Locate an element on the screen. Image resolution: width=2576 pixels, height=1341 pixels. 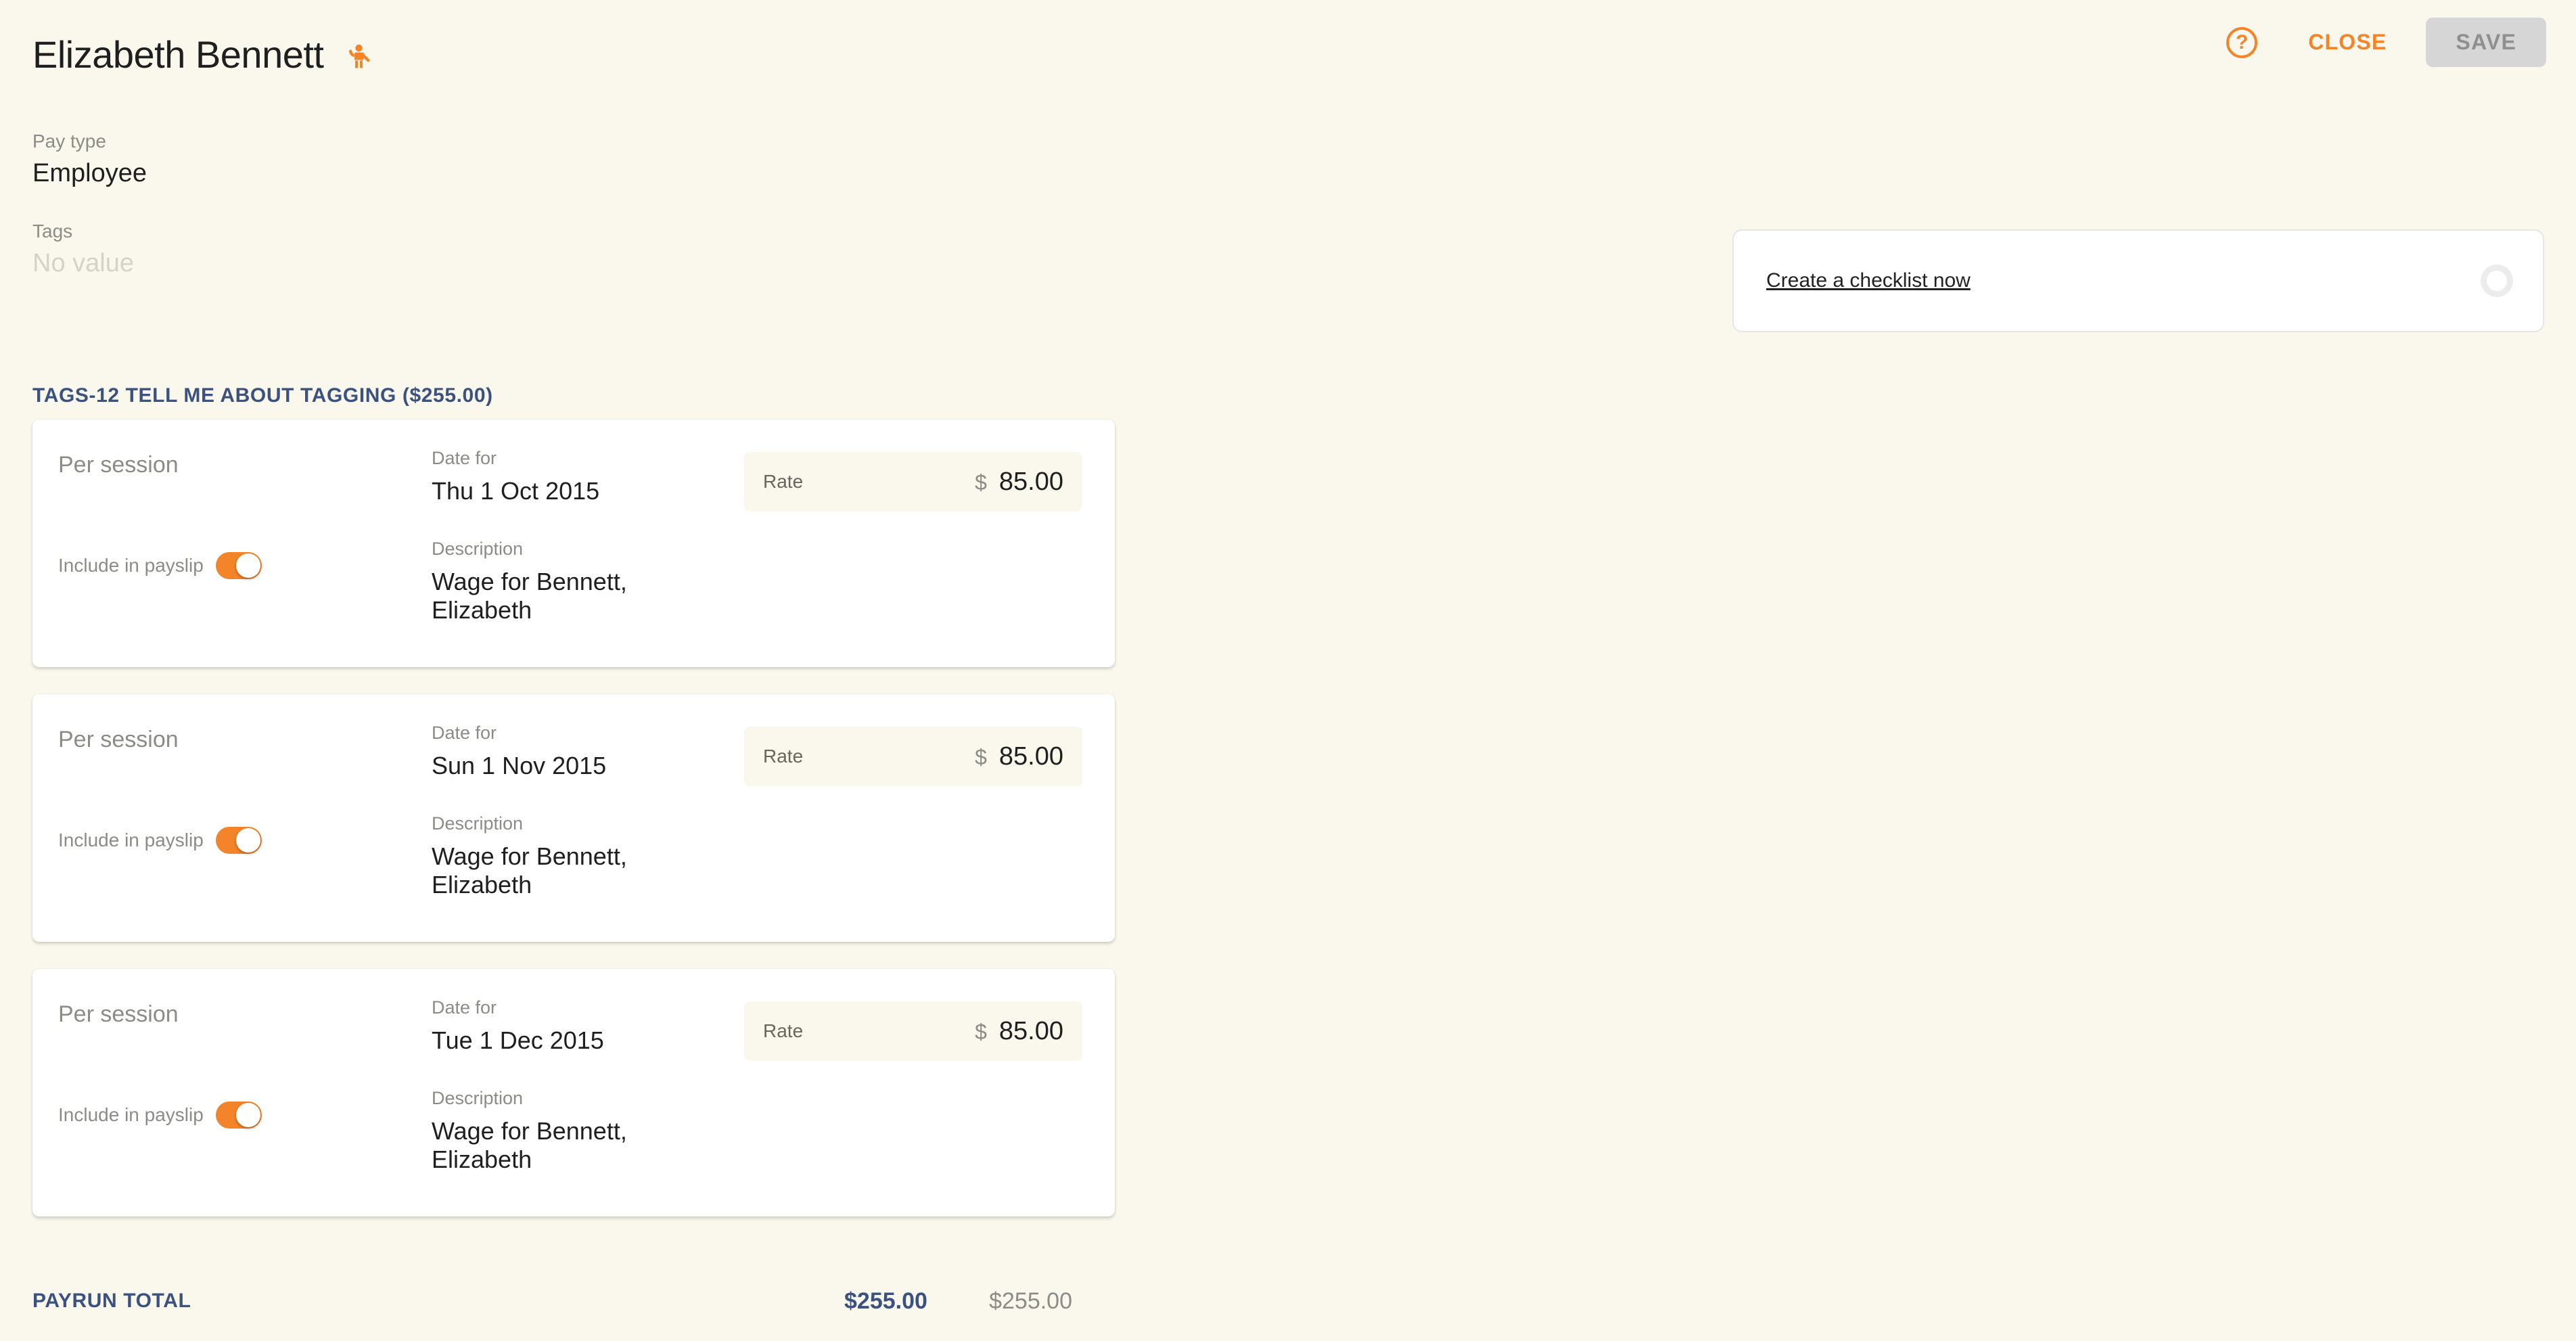
pay-type-label: Pay type is located at coordinates (69, 141).